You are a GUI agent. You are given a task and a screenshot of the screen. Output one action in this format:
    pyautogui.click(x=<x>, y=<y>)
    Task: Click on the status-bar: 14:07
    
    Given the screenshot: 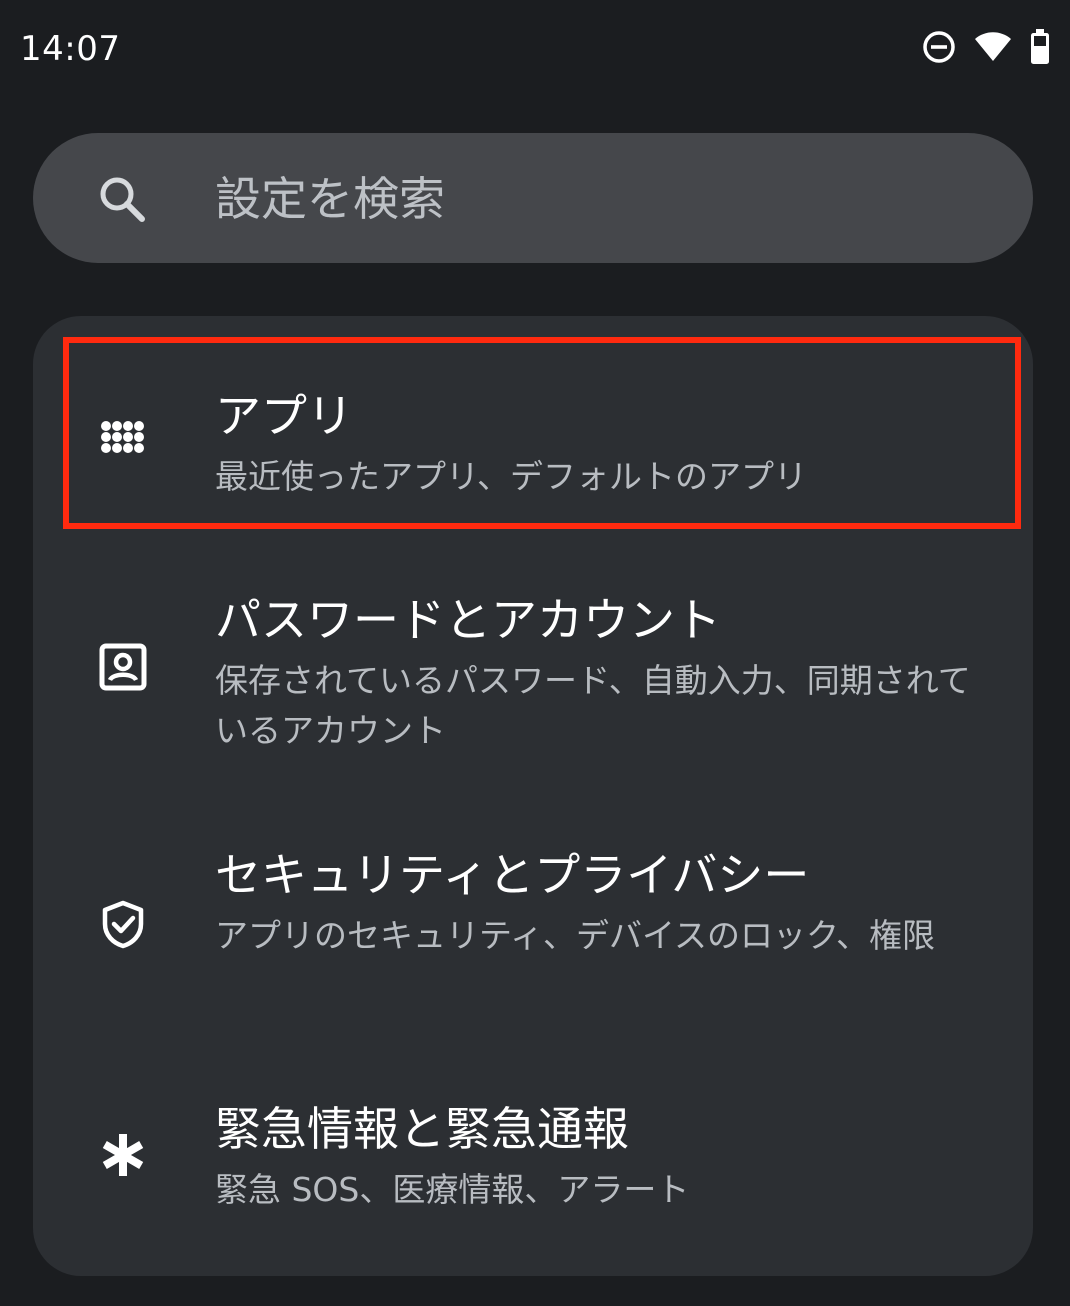 What is the action you would take?
    pyautogui.click(x=535, y=50)
    